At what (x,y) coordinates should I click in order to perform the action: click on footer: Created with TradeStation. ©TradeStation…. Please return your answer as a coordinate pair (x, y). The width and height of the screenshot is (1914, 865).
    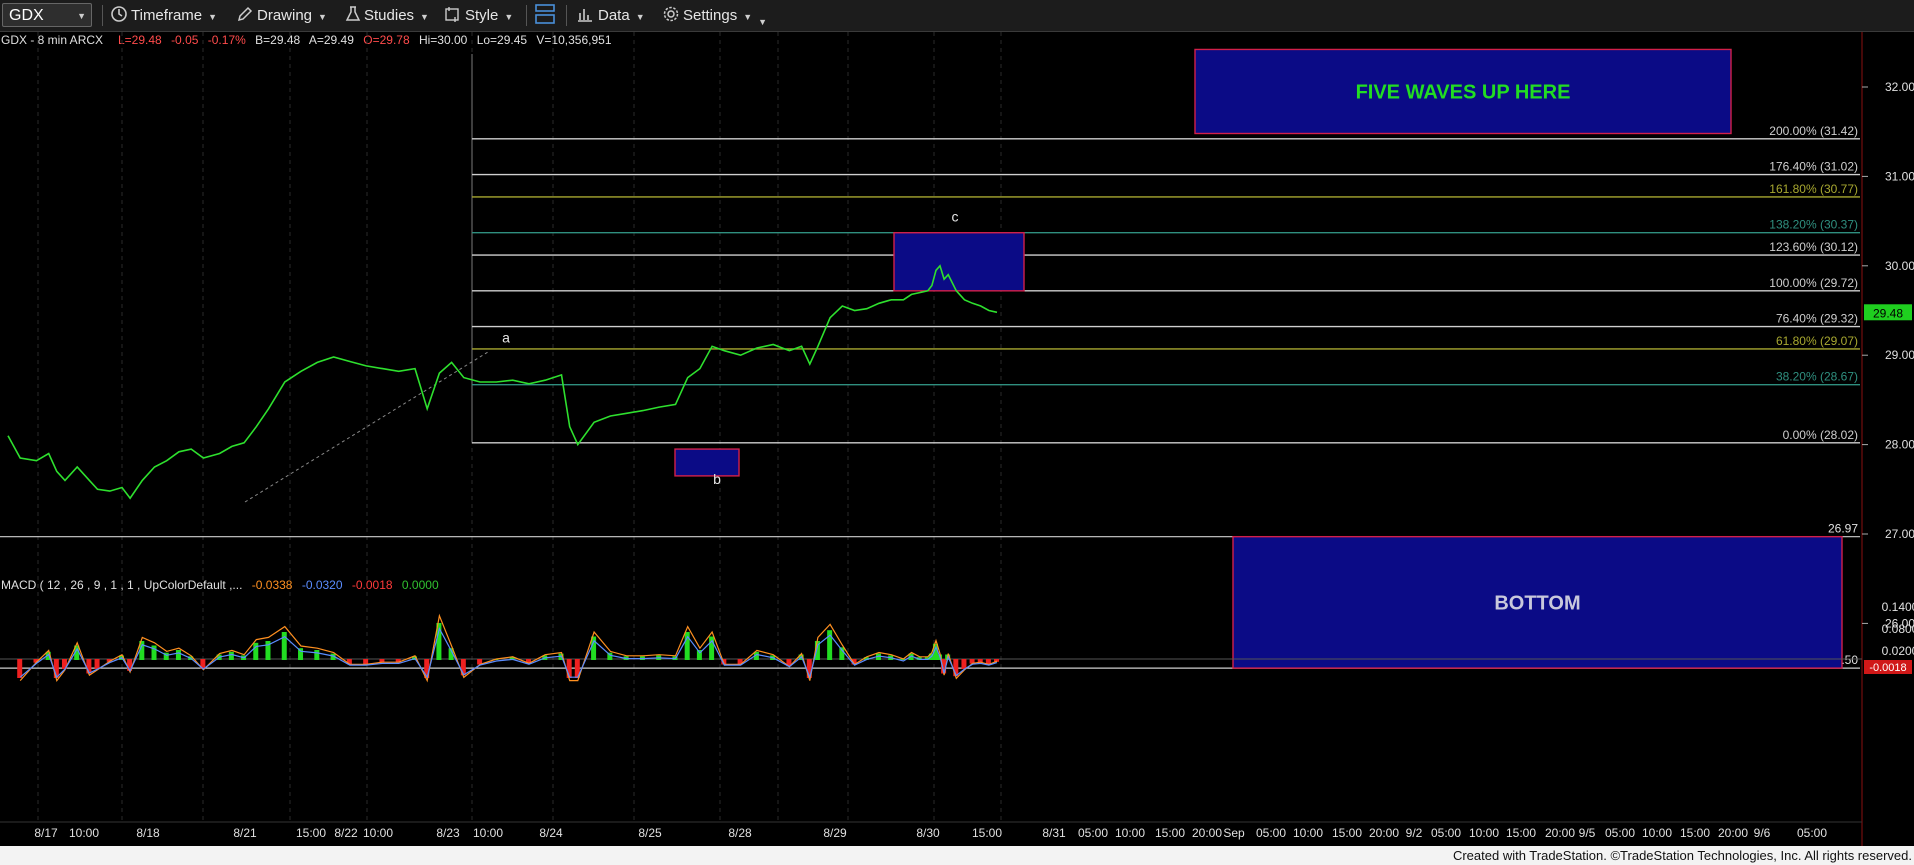
    Looking at the image, I should click on (957, 855).